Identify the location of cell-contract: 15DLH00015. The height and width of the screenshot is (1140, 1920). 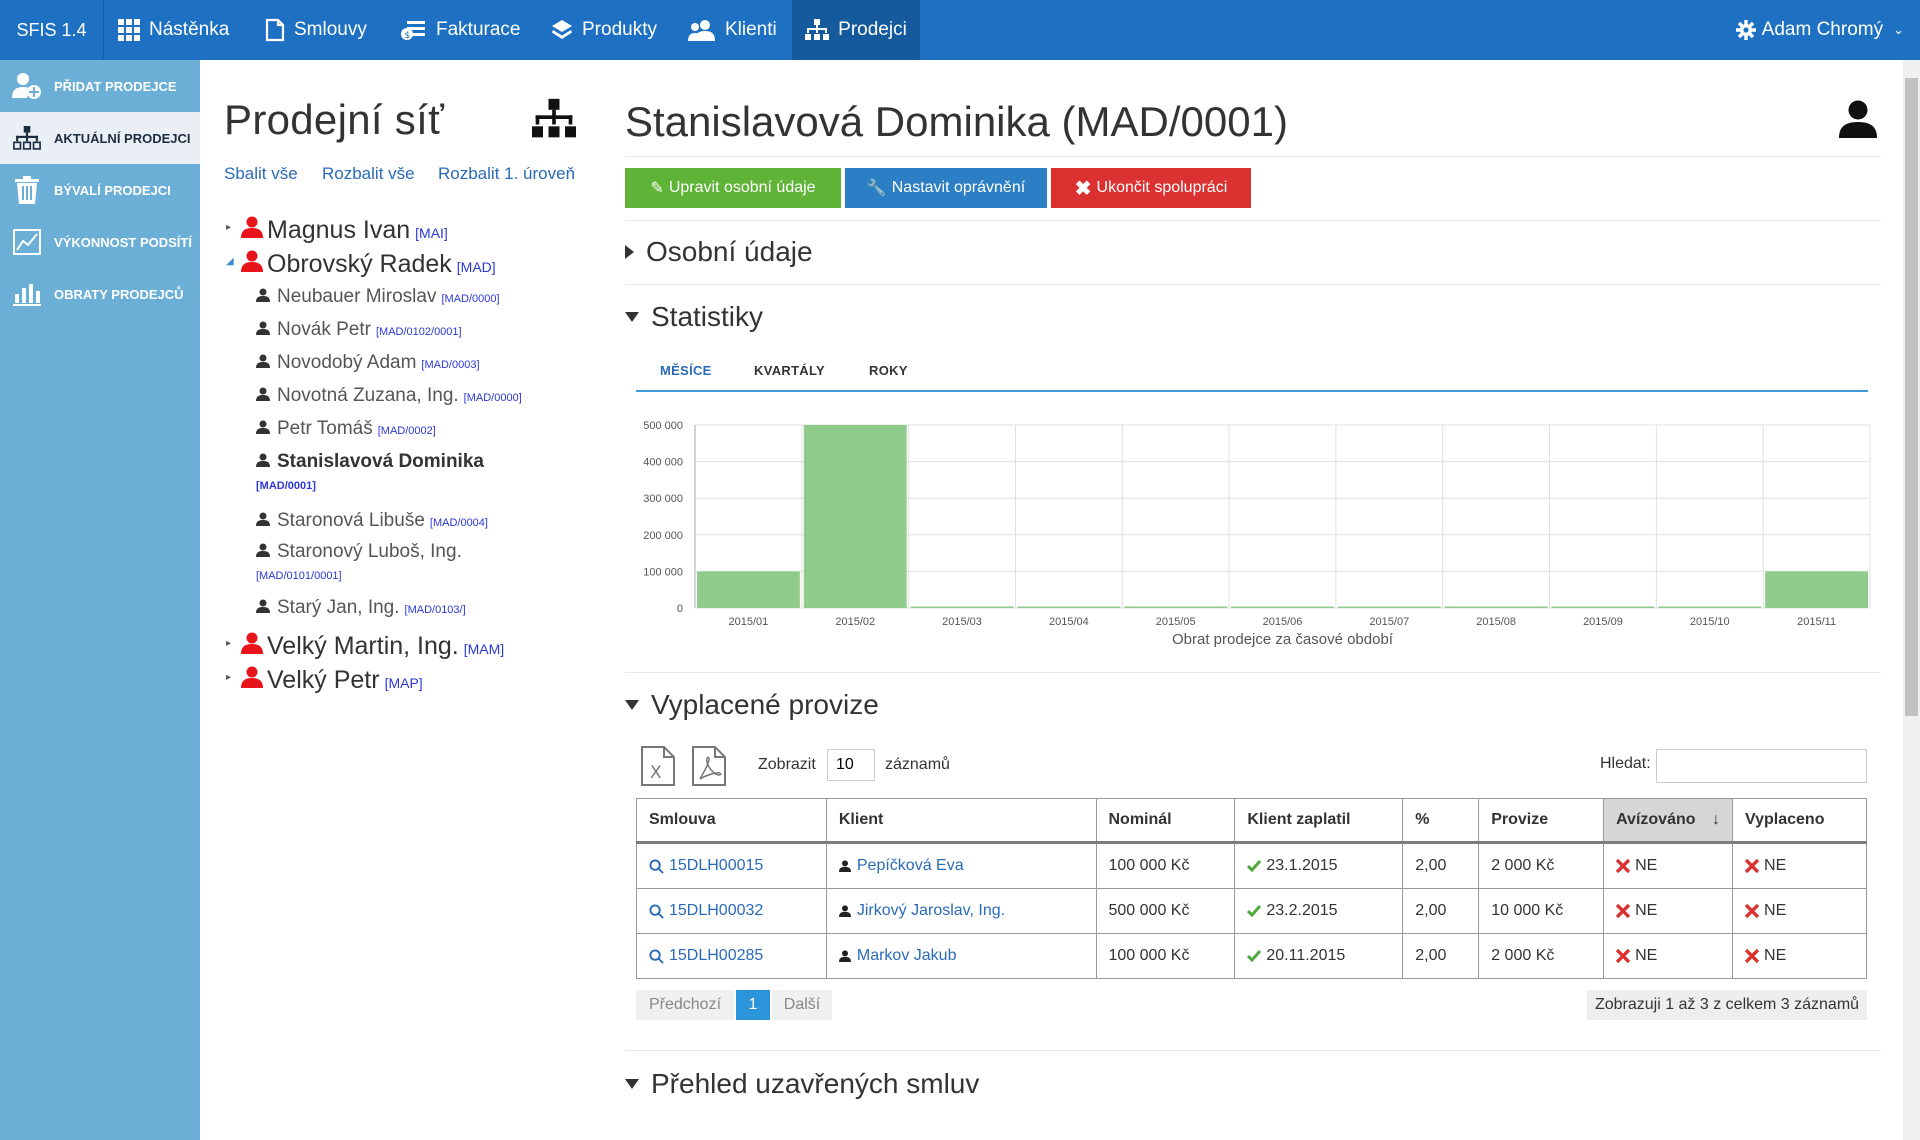
(731, 865).